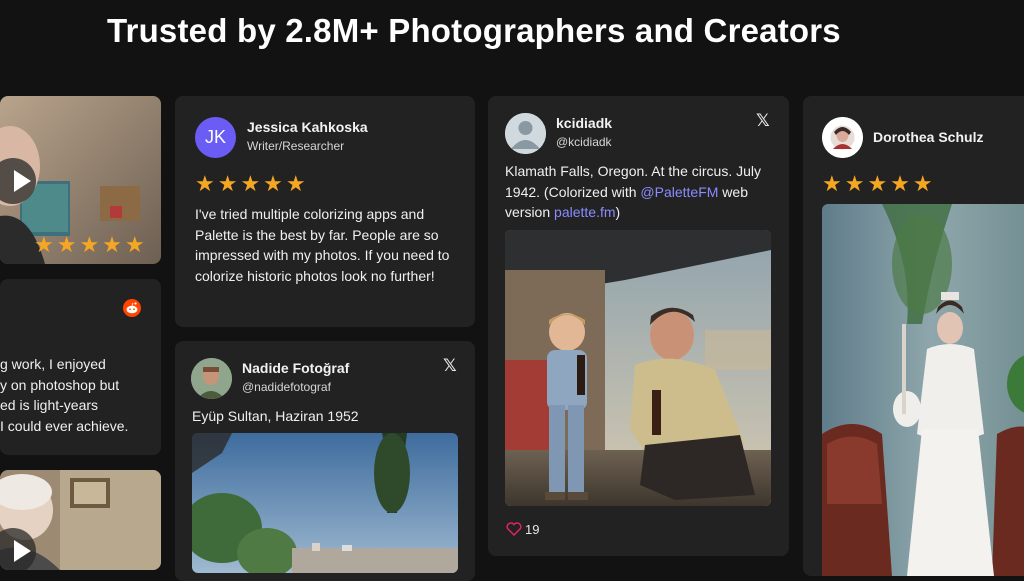  I want to click on video-testimonial-card: ★★★★★, so click(80, 180).